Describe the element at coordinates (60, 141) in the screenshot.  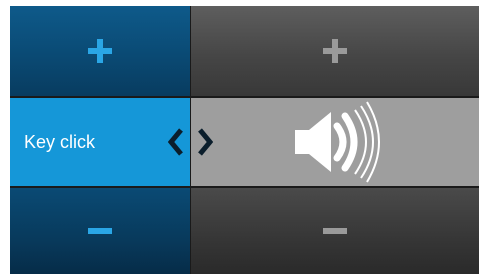
I see `setting-label: Key click` at that location.